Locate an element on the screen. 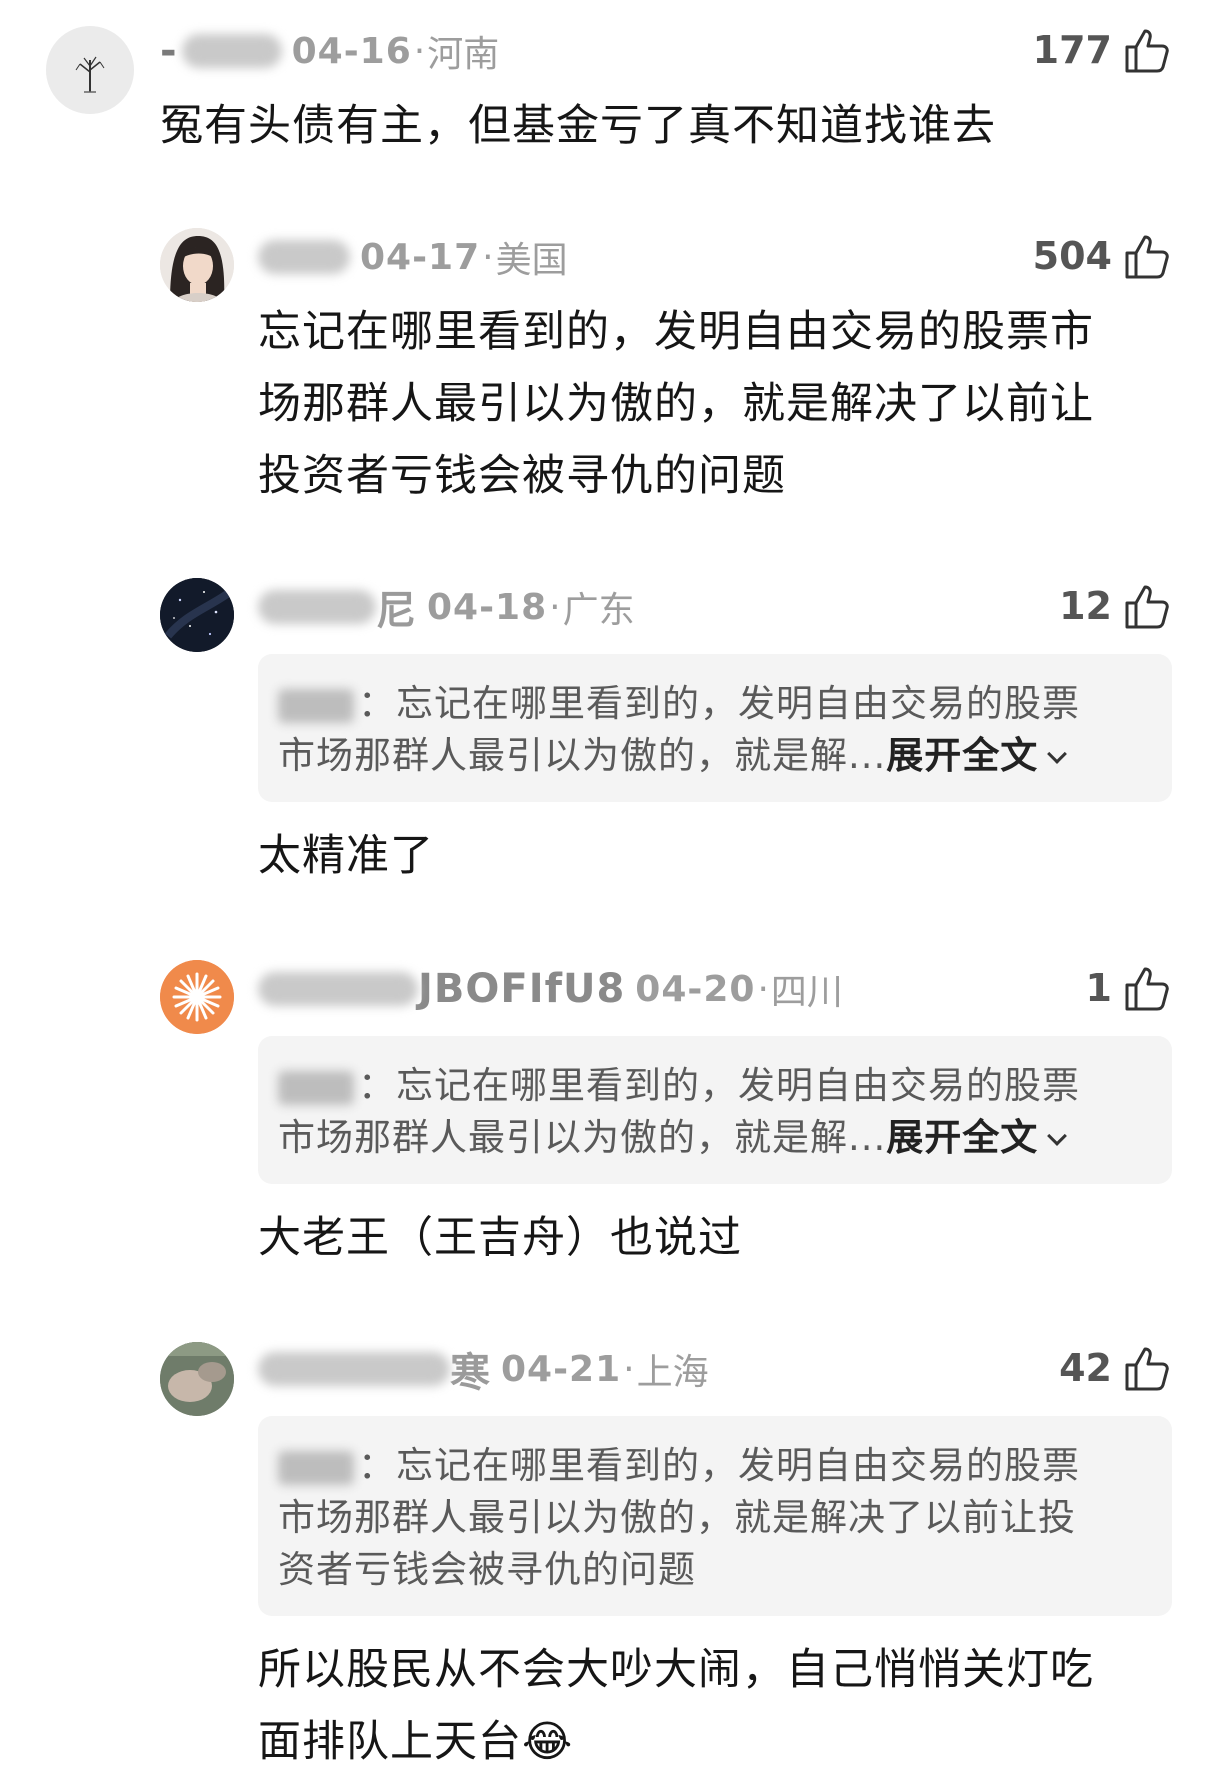 This screenshot has height=1778, width=1206. comment-date: 04-21 is located at coordinates (561, 1369).